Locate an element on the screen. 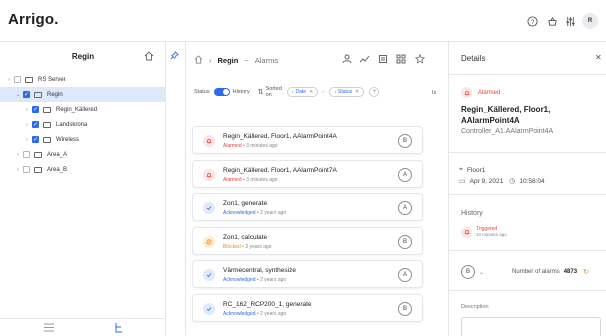  sort-chip-date: ↓ Date ✕ is located at coordinates (302, 92).